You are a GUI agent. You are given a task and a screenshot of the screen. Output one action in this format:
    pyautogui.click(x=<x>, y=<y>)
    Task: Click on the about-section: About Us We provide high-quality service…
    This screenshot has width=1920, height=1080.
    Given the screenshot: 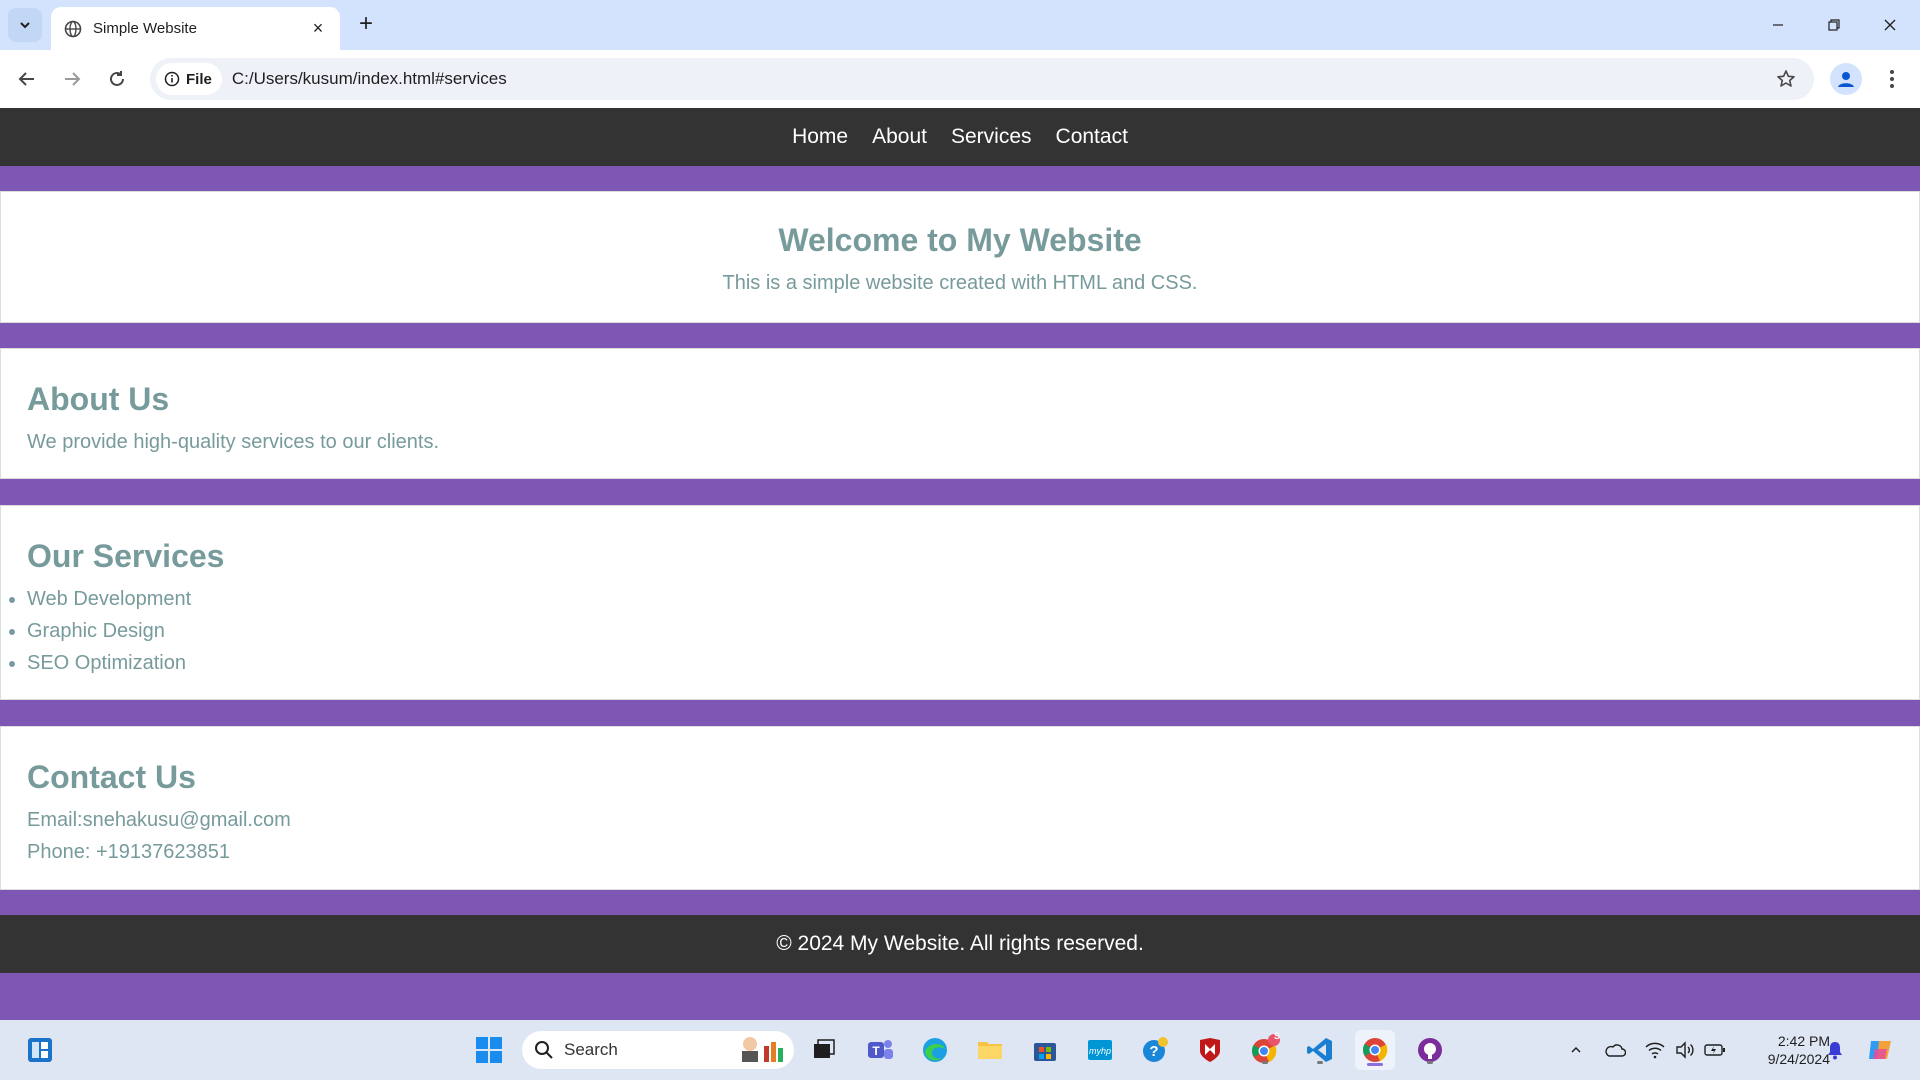 What is the action you would take?
    pyautogui.click(x=960, y=413)
    